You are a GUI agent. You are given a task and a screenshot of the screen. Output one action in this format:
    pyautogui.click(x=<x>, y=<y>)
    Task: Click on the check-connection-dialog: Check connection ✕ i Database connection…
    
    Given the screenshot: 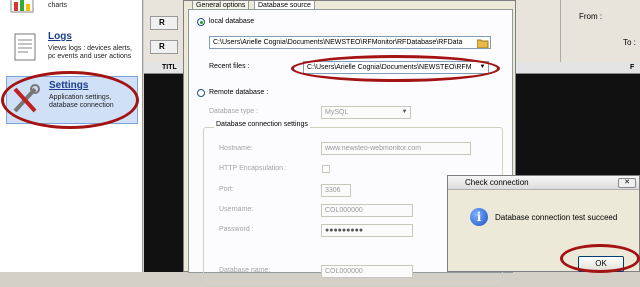 What is the action you would take?
    pyautogui.click(x=543, y=224)
    